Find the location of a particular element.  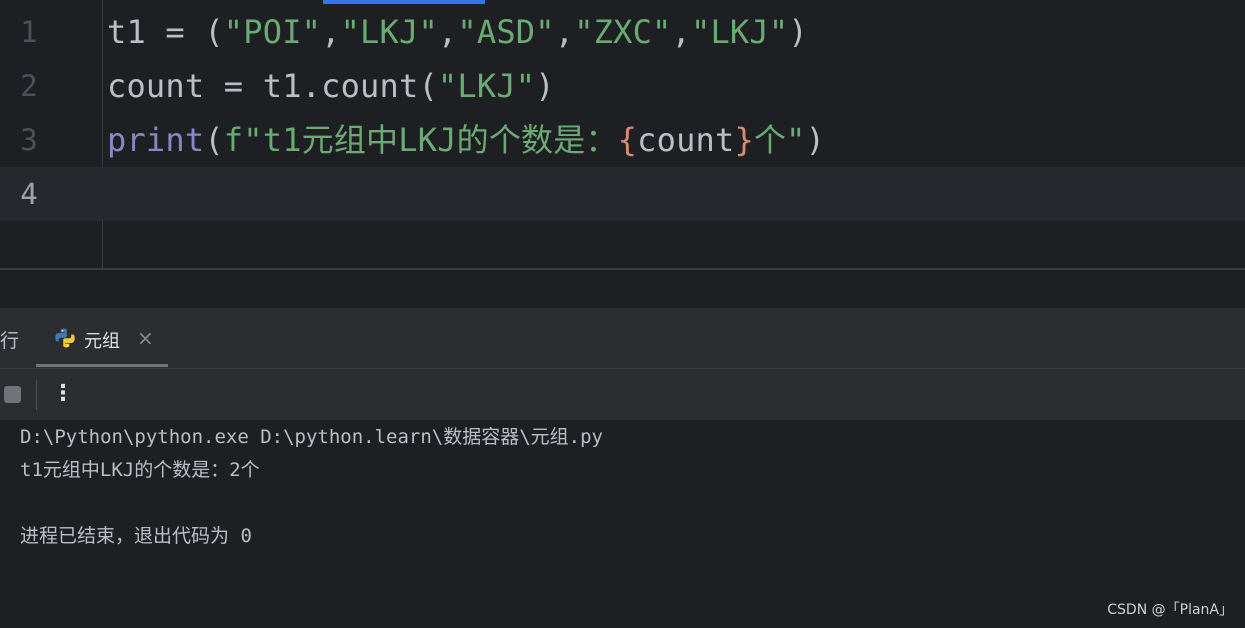

console-line: 进程已结束，退出代码为 0 is located at coordinates (136, 536).